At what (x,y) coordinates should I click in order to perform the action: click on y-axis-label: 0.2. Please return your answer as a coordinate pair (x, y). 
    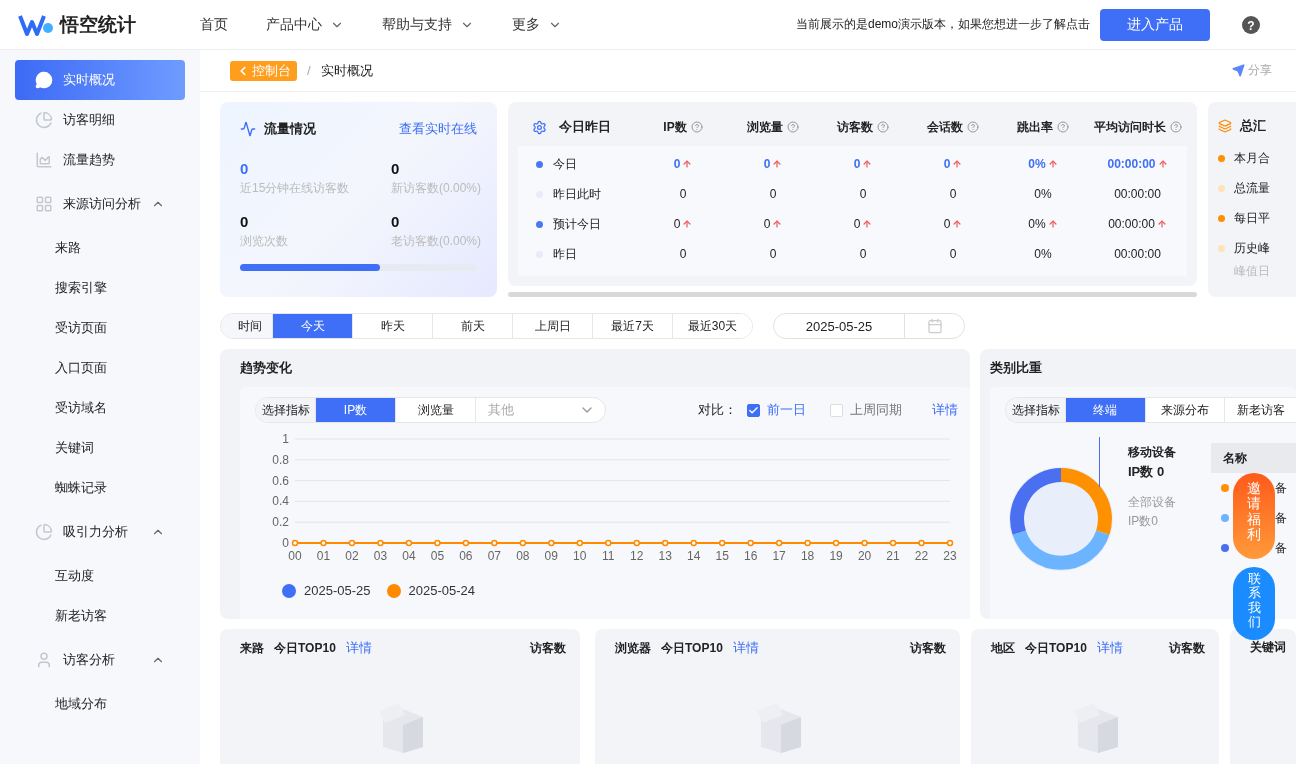
    Looking at the image, I should click on (280, 522).